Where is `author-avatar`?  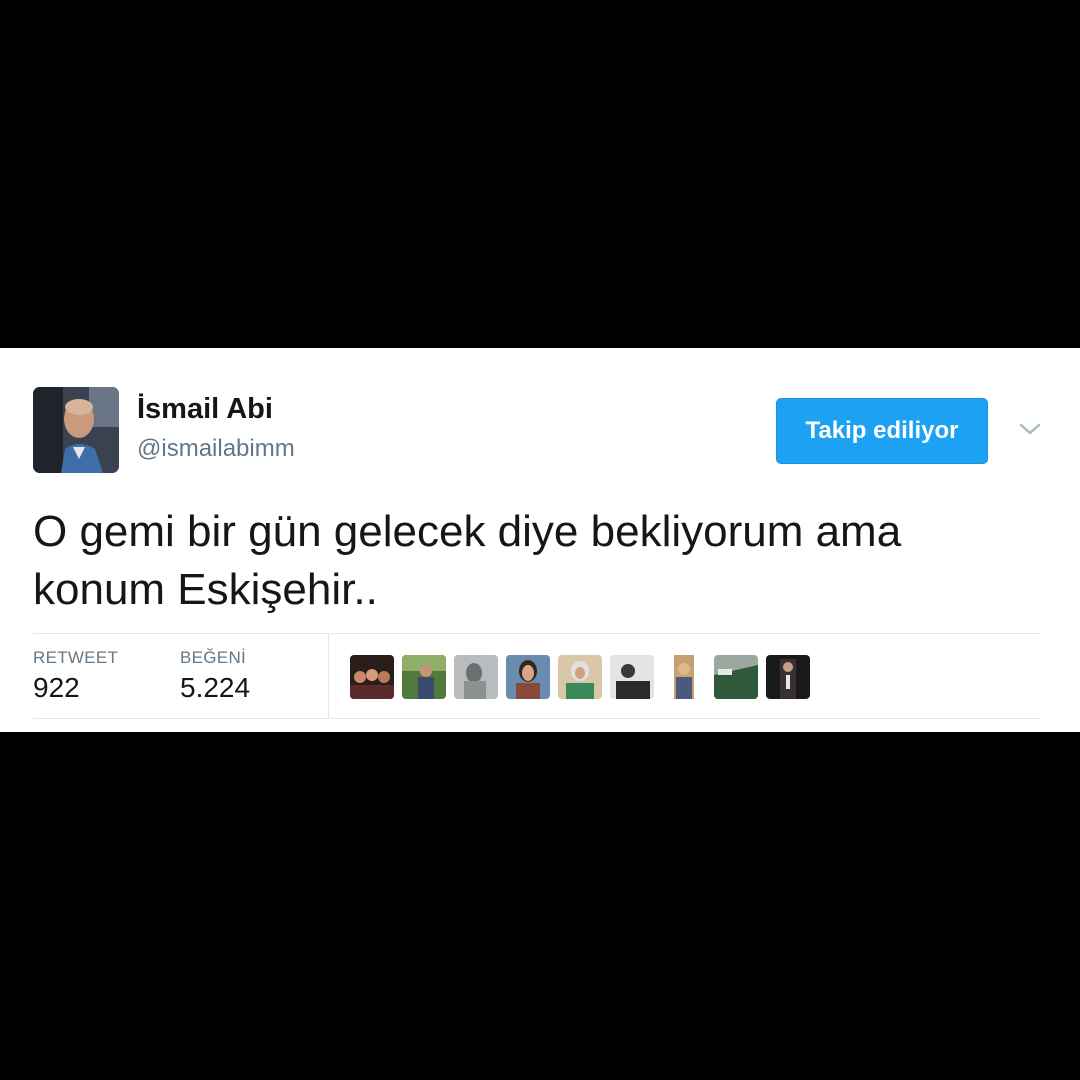 author-avatar is located at coordinates (76, 430).